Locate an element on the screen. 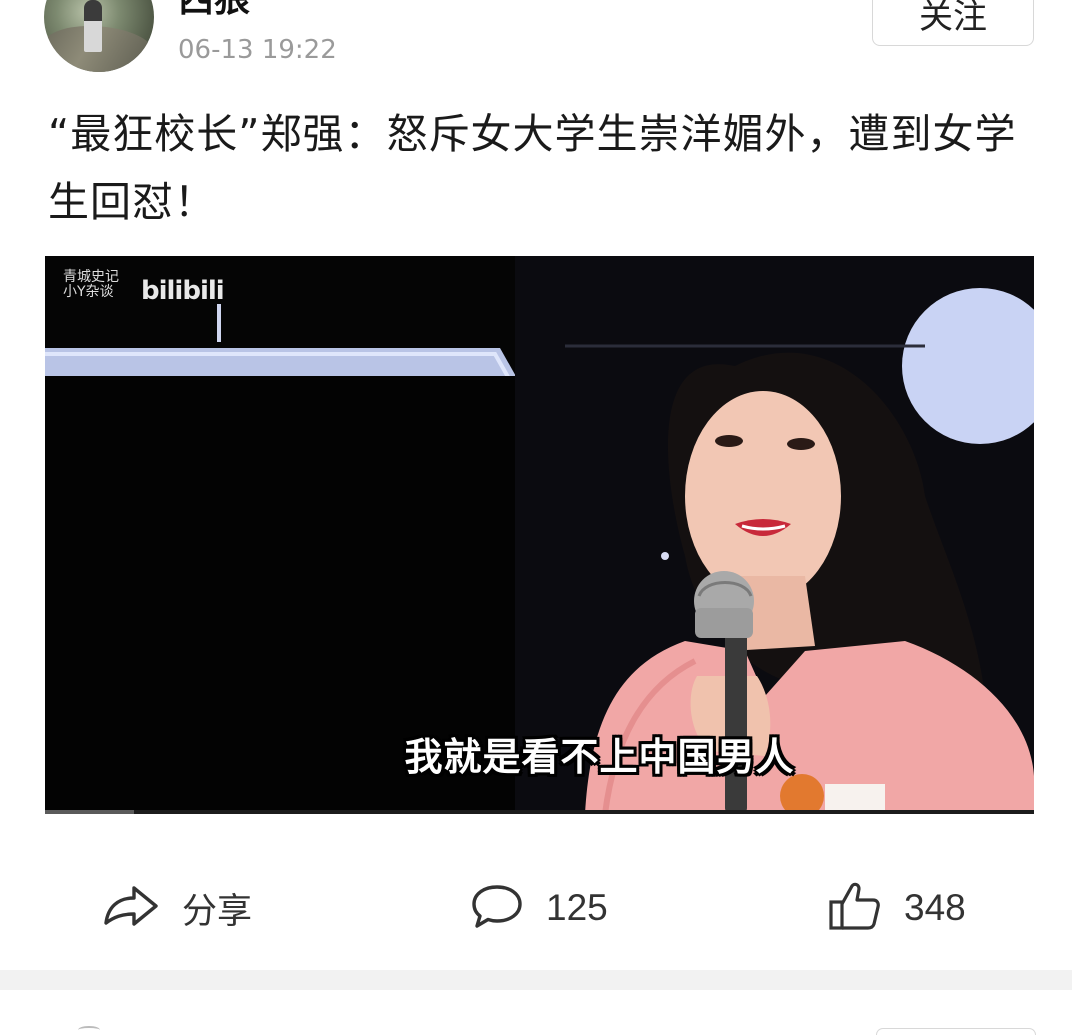  follow-button: 关注 is located at coordinates (953, 23).